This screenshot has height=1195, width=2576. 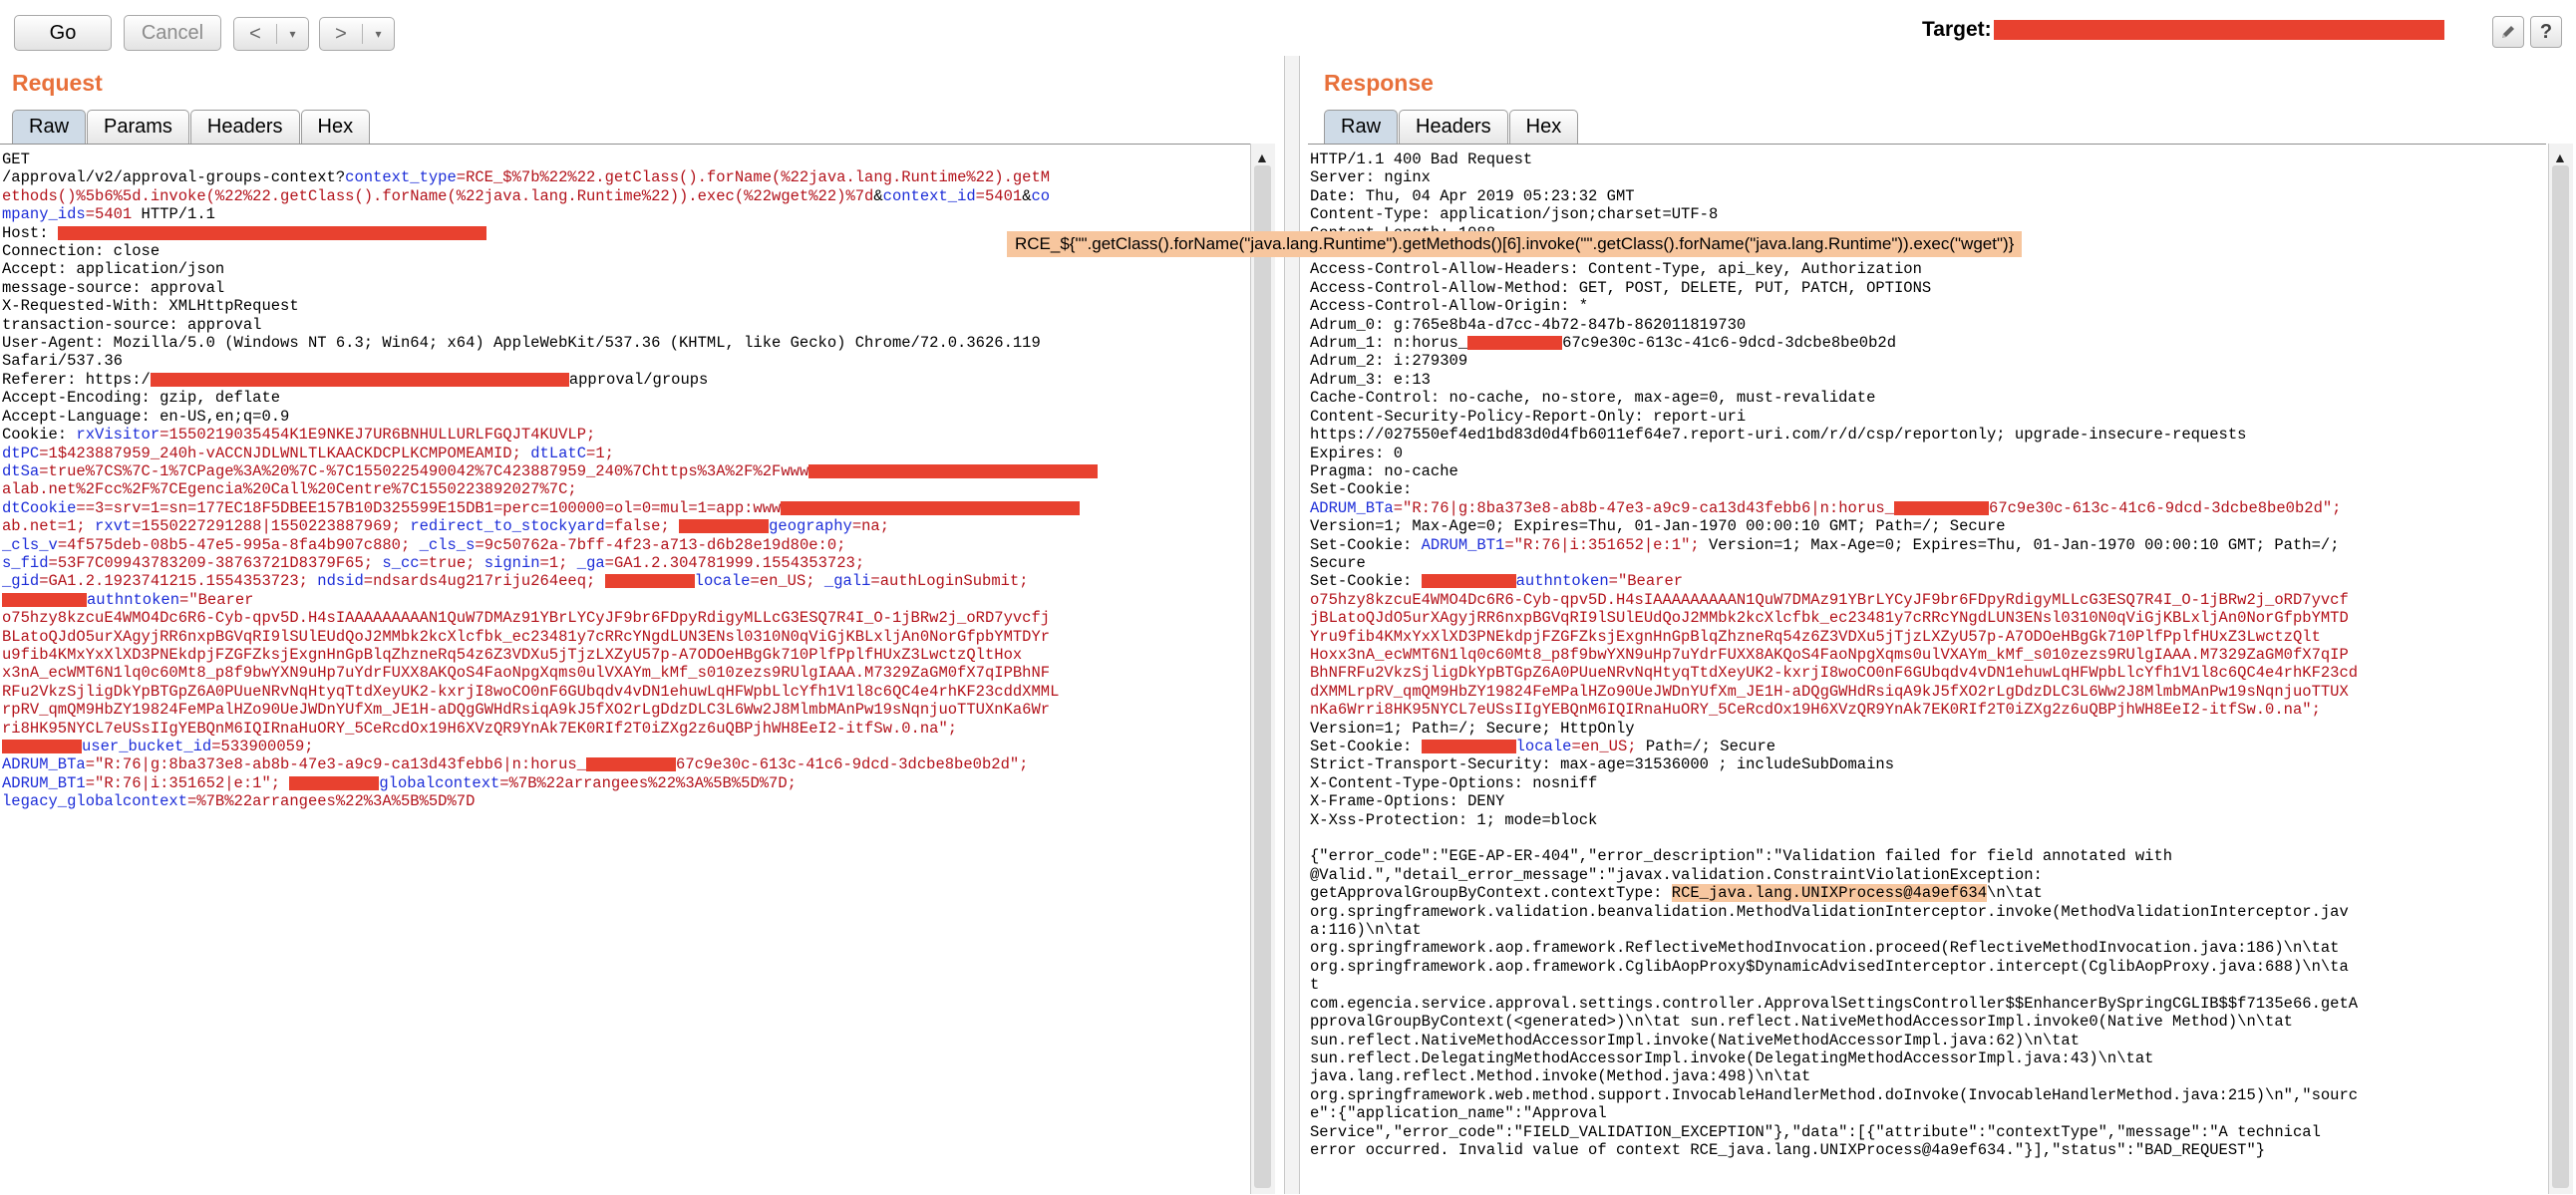 I want to click on request-scroll-thumb, so click(x=1262, y=677).